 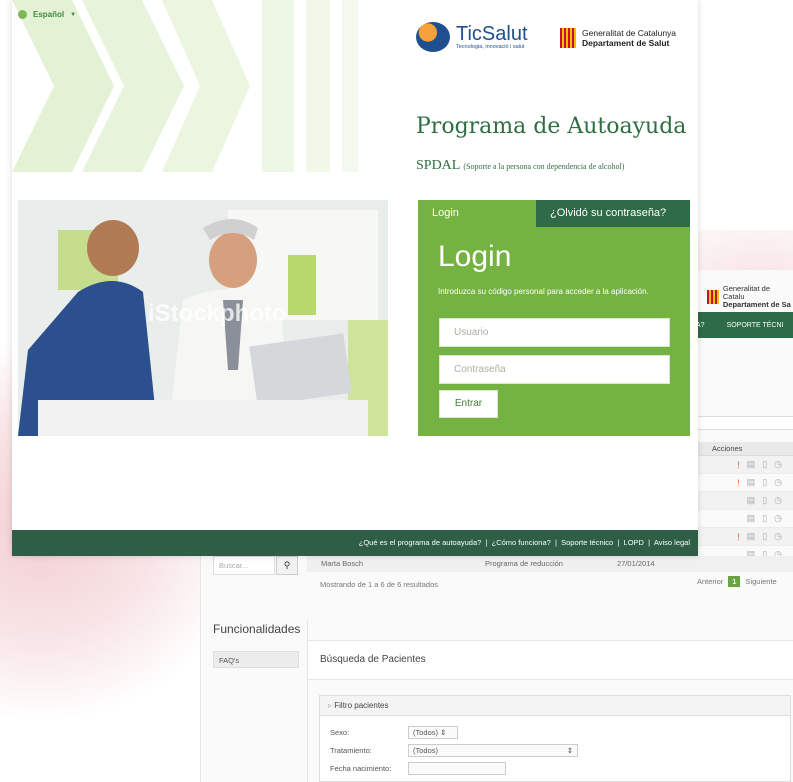 I want to click on ticsalut-logo: TicSalut Tecnologia, innovació i salut, so click(x=472, y=37).